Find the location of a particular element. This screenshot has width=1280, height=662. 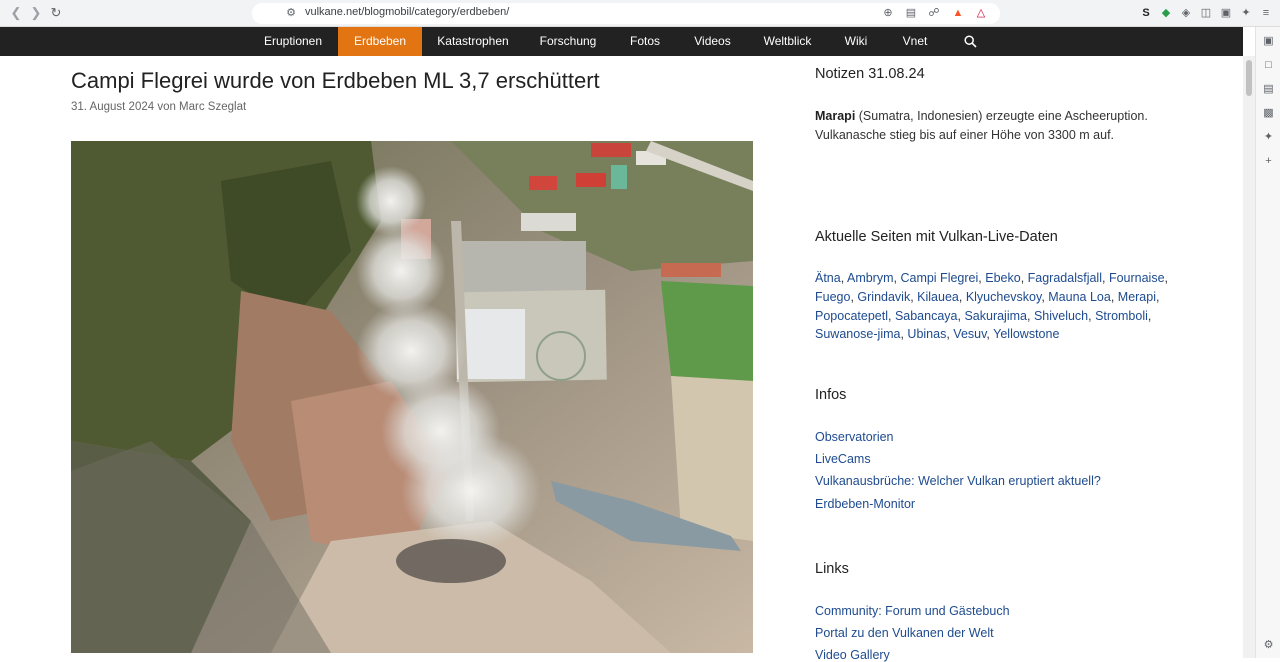

live-data-link: Campi Flegrei is located at coordinates (939, 278).